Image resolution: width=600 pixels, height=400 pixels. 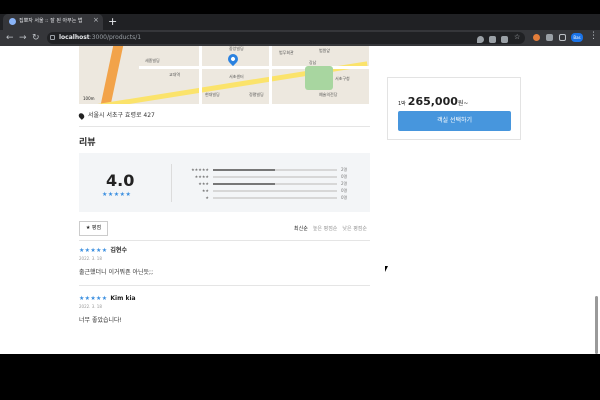 I want to click on distribution-row: ★★ 0명, so click(x=271, y=191).